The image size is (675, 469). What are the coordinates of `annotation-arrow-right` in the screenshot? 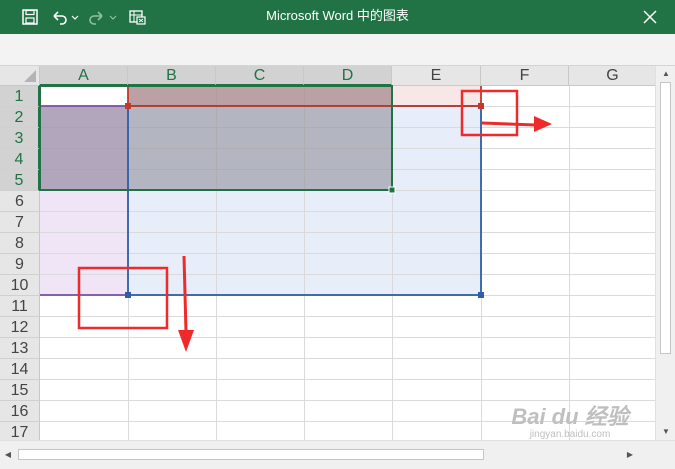 It's located at (509, 124).